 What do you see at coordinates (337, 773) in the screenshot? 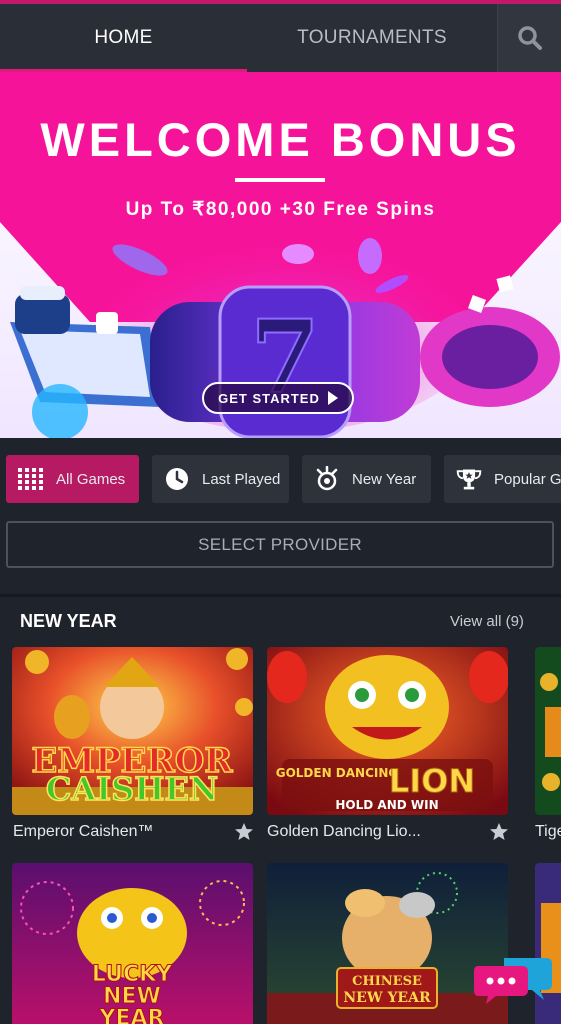
I see `game-art-title: GOLDEN DANCING` at bounding box center [337, 773].